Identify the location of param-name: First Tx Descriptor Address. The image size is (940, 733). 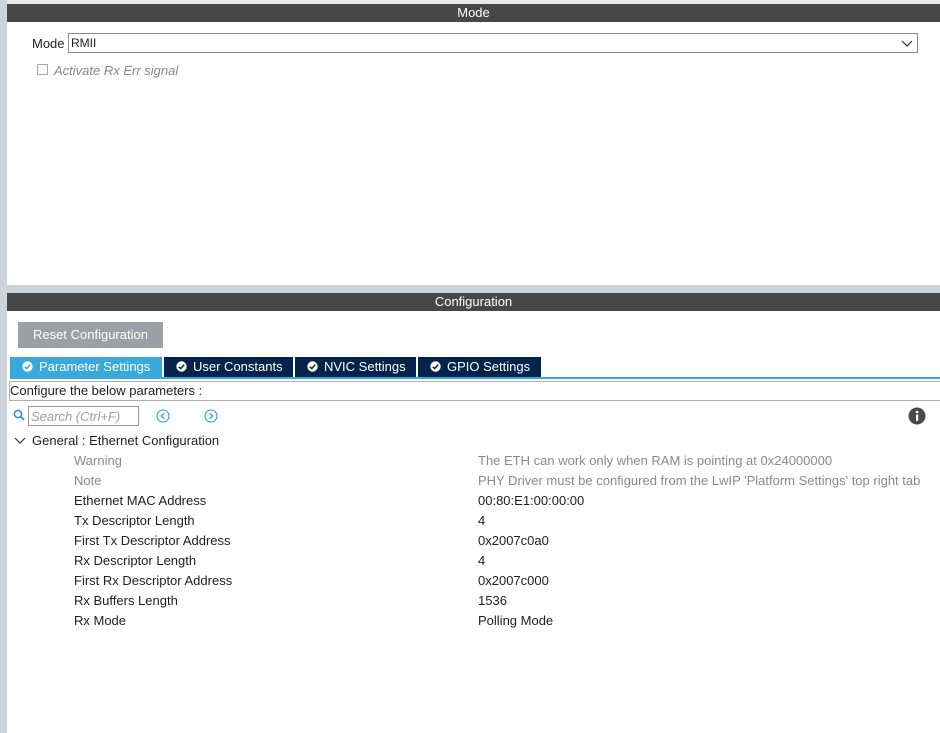
(152, 540).